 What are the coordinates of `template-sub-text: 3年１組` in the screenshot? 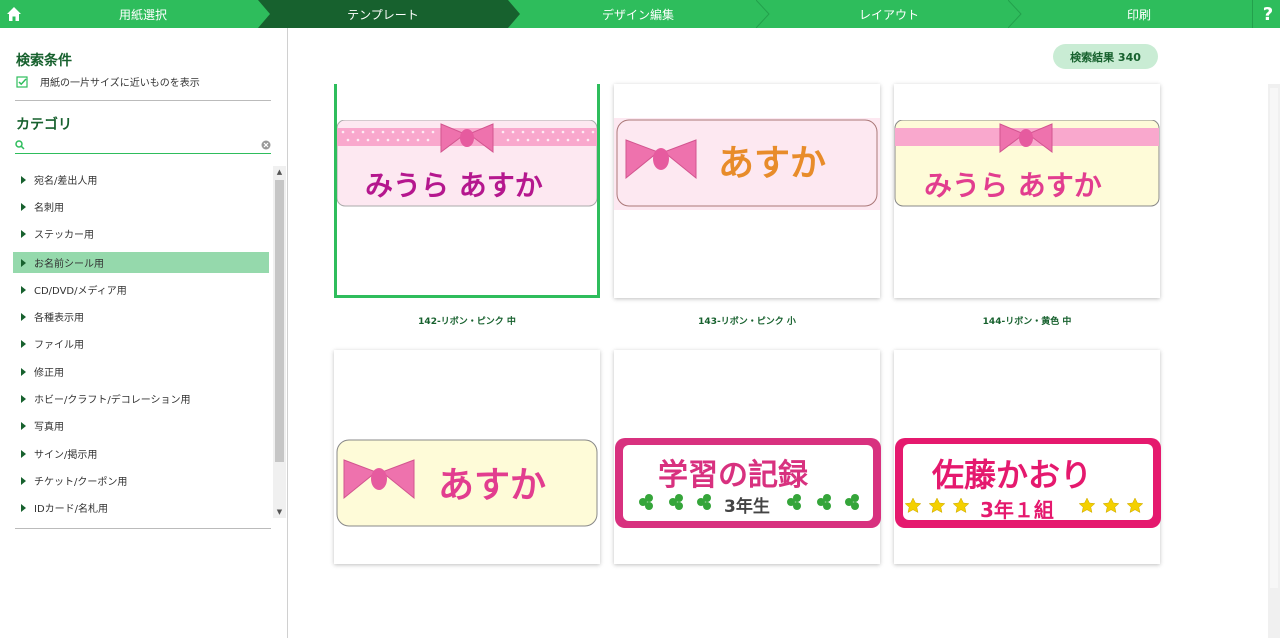 It's located at (1017, 510).